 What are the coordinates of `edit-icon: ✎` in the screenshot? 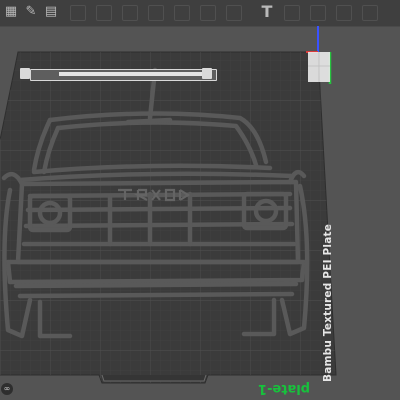 It's located at (31, 12).